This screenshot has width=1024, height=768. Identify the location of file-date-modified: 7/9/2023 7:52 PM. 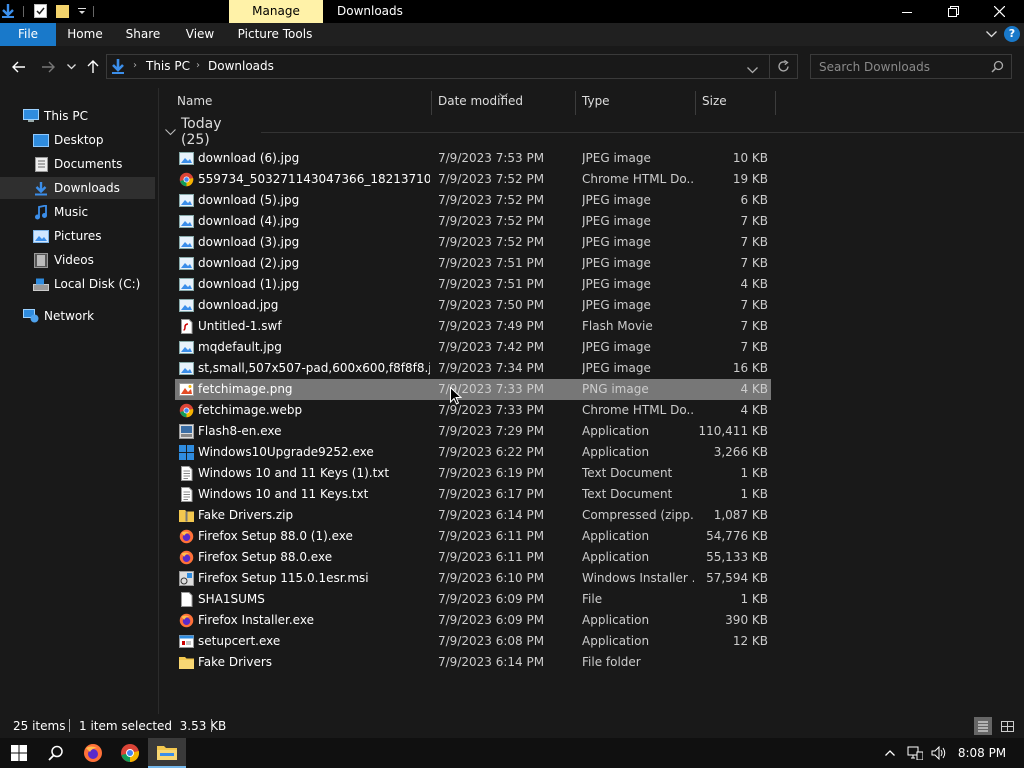
(491, 179).